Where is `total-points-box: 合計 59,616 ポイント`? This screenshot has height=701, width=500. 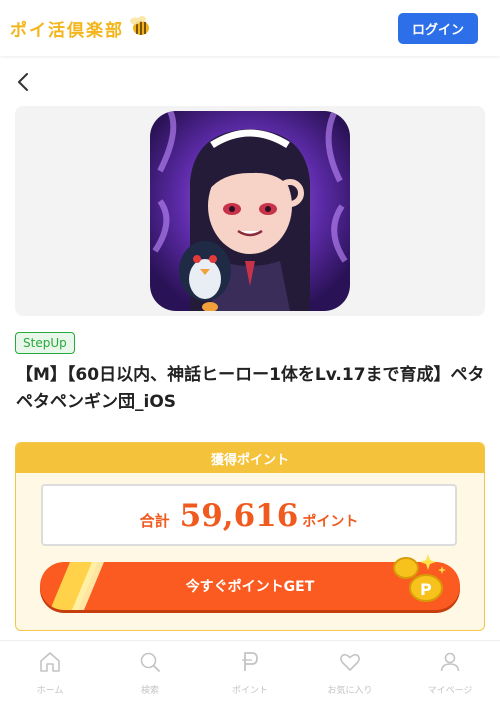
total-points-box: 合計 59,616 ポイント is located at coordinates (249, 515).